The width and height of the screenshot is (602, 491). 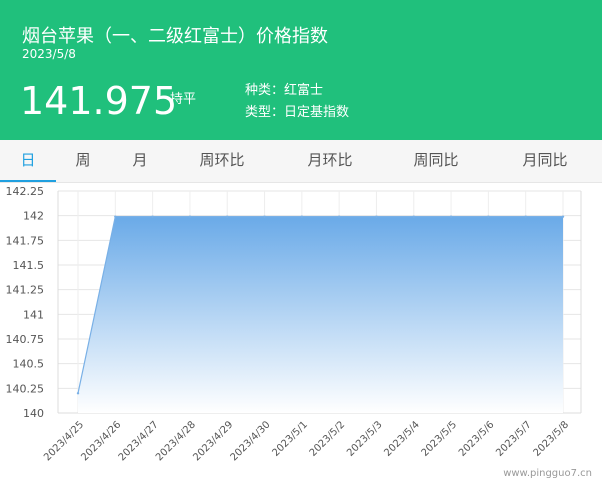 What do you see at coordinates (552, 439) in the screenshot?
I see `x-tick-label: 2023/5/8` at bounding box center [552, 439].